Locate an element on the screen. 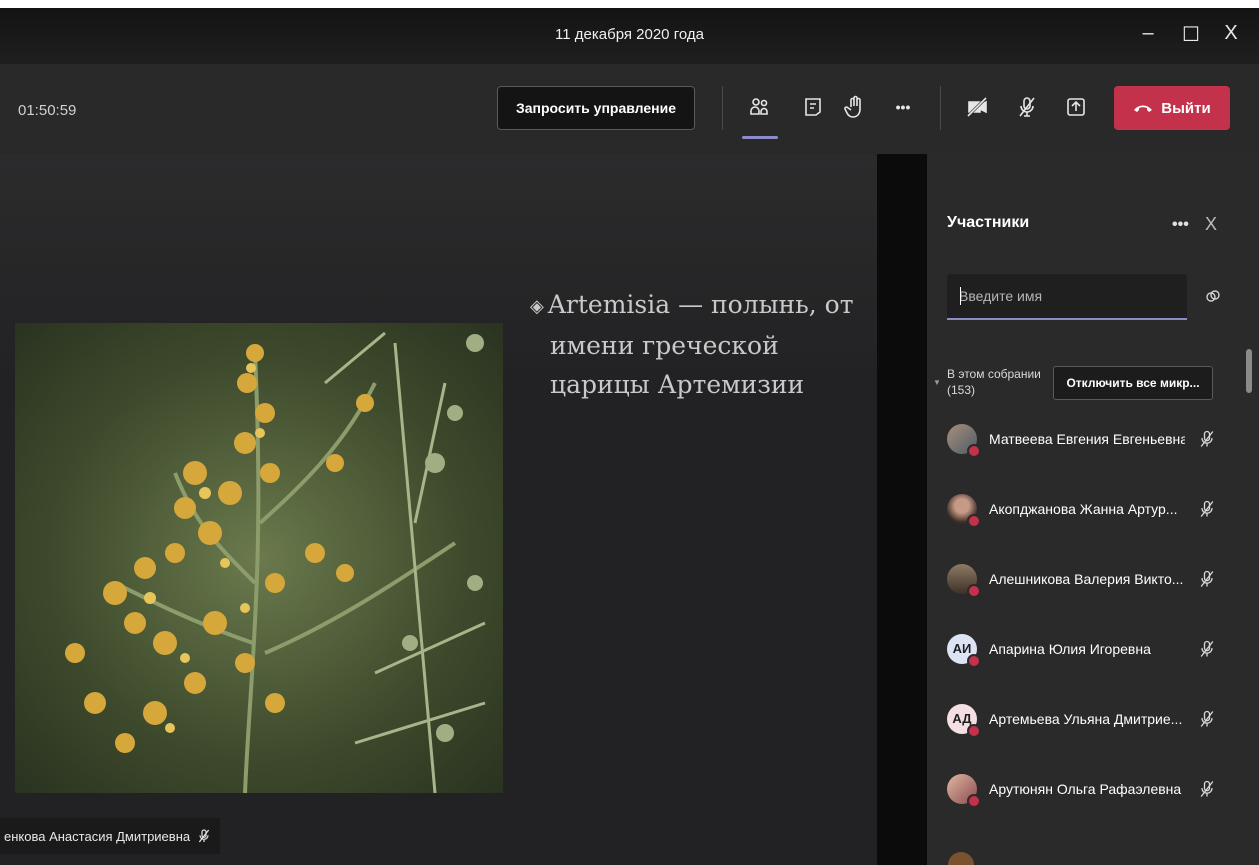  text-cursor is located at coordinates (960, 296).